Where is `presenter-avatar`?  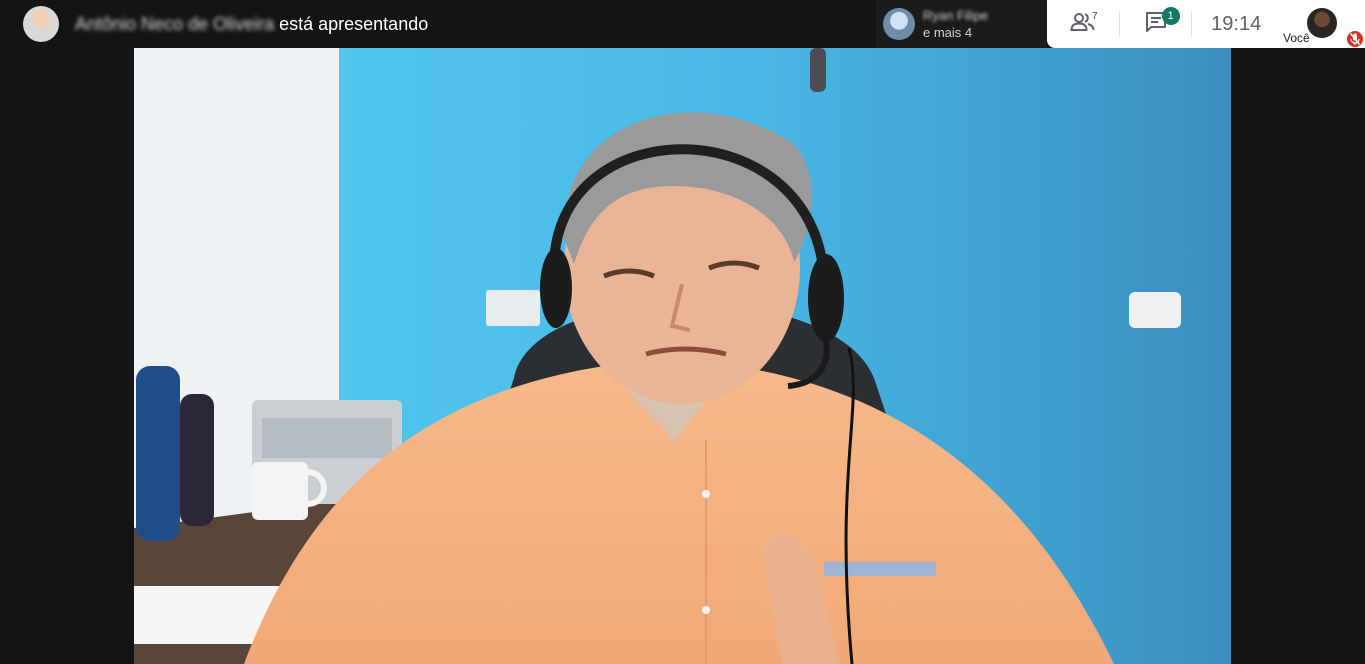 presenter-avatar is located at coordinates (41, 24).